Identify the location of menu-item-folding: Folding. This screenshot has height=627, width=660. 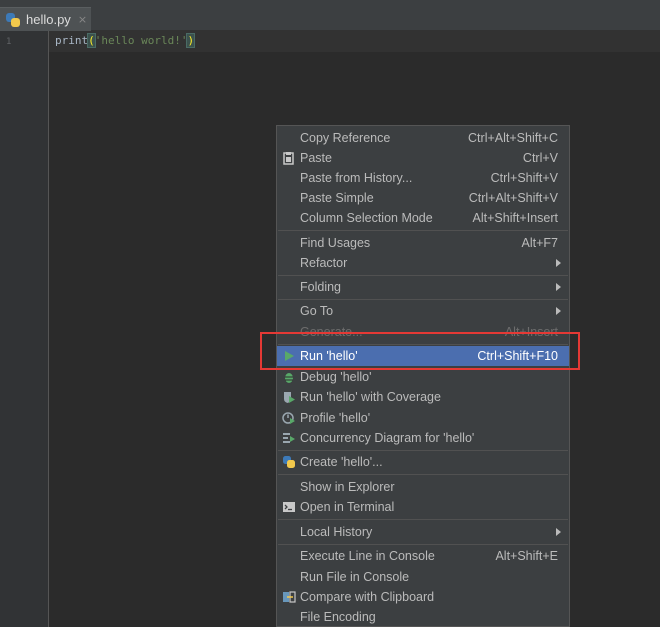
(423, 287).